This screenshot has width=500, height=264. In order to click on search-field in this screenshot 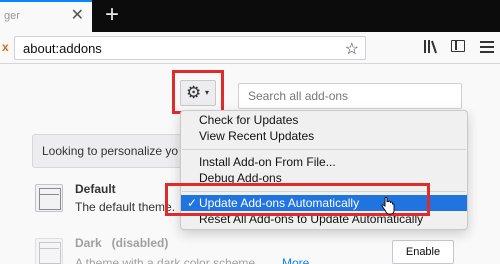, I will do `click(350, 96)`.